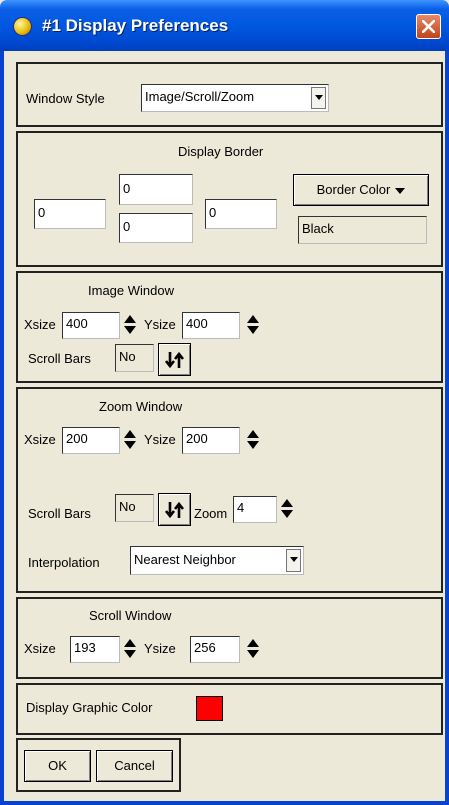  I want to click on border-color-value: Black, so click(362, 230).